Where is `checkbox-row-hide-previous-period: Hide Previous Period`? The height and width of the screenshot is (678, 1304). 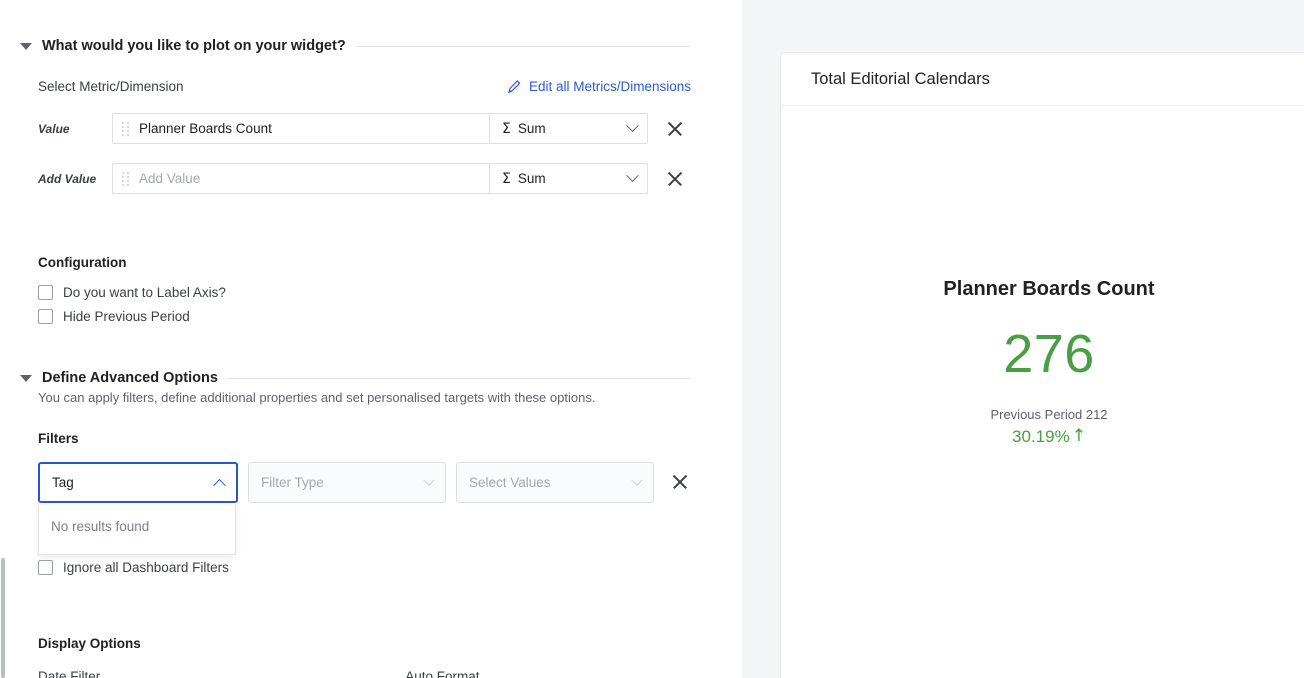 checkbox-row-hide-previous-period: Hide Previous Period is located at coordinates (371, 316).